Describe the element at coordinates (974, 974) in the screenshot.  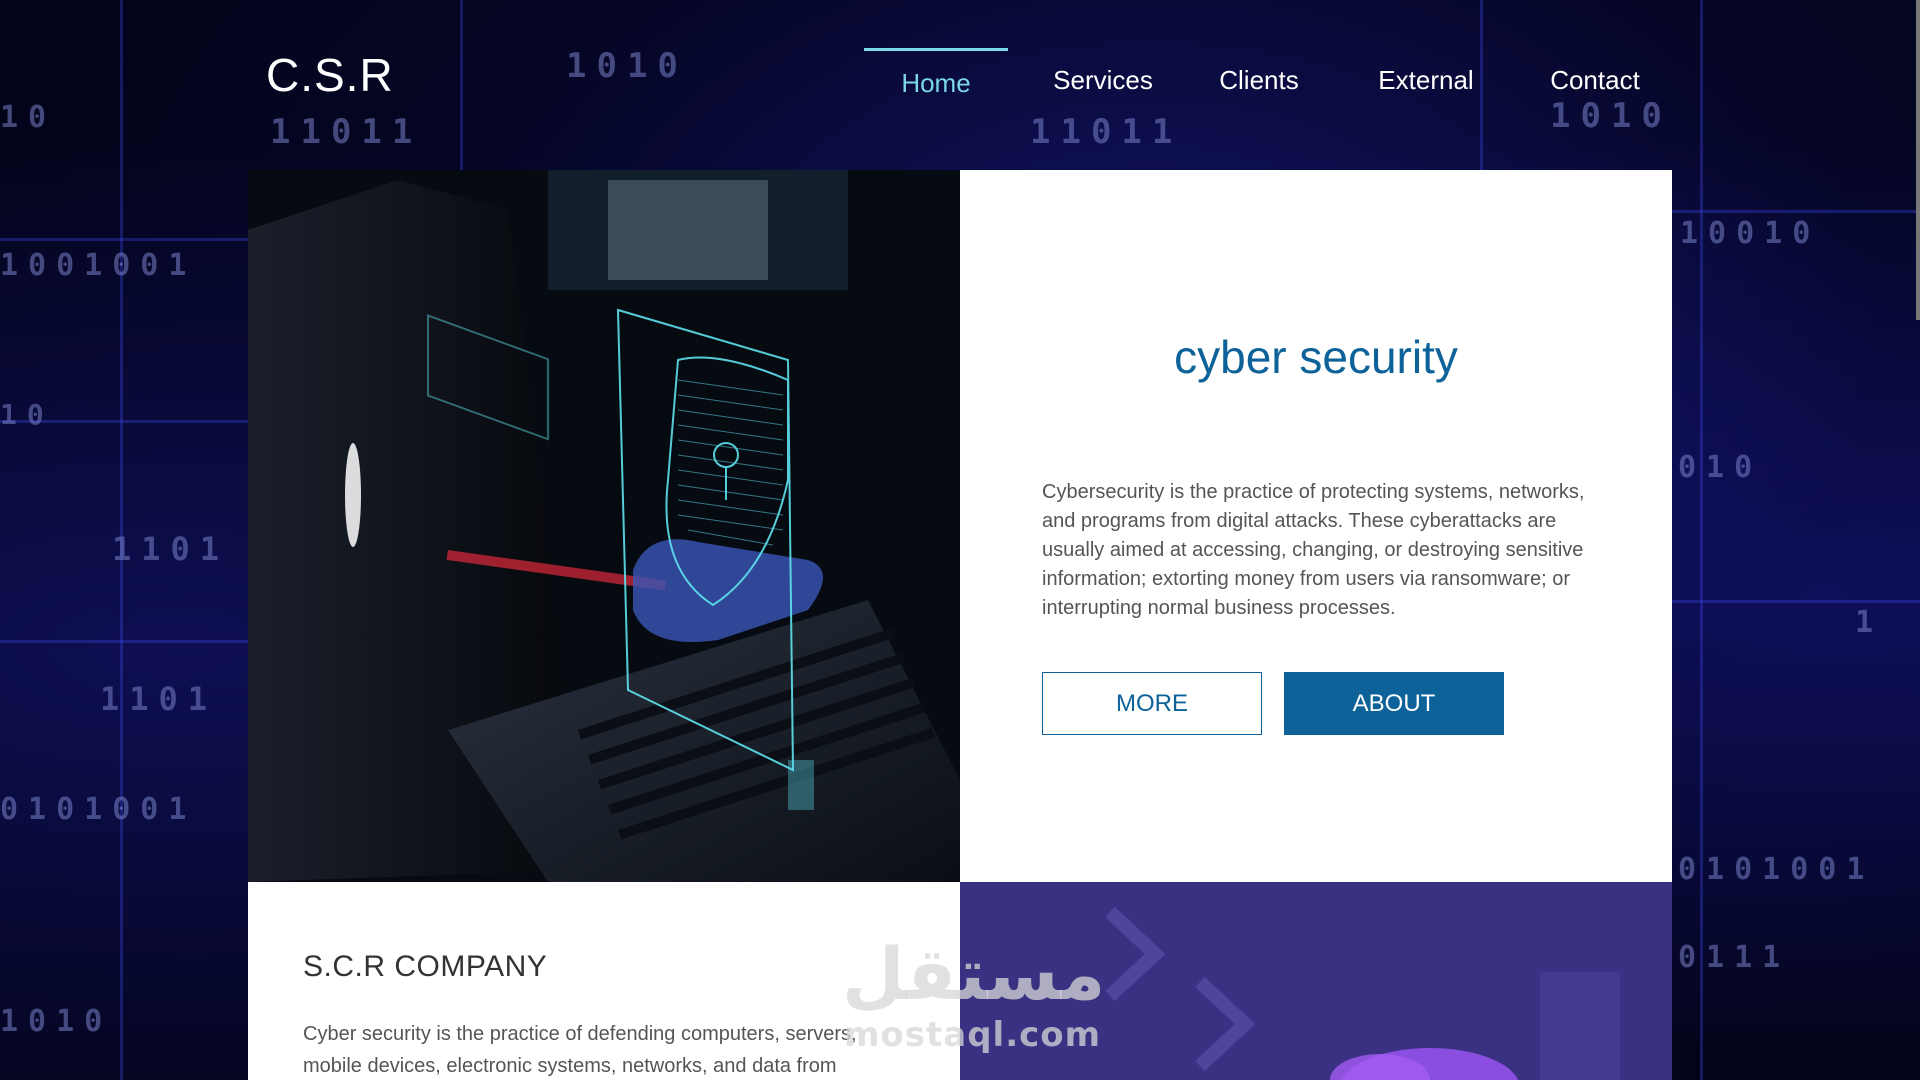
I see `watermark-arabic: مستقل` at that location.